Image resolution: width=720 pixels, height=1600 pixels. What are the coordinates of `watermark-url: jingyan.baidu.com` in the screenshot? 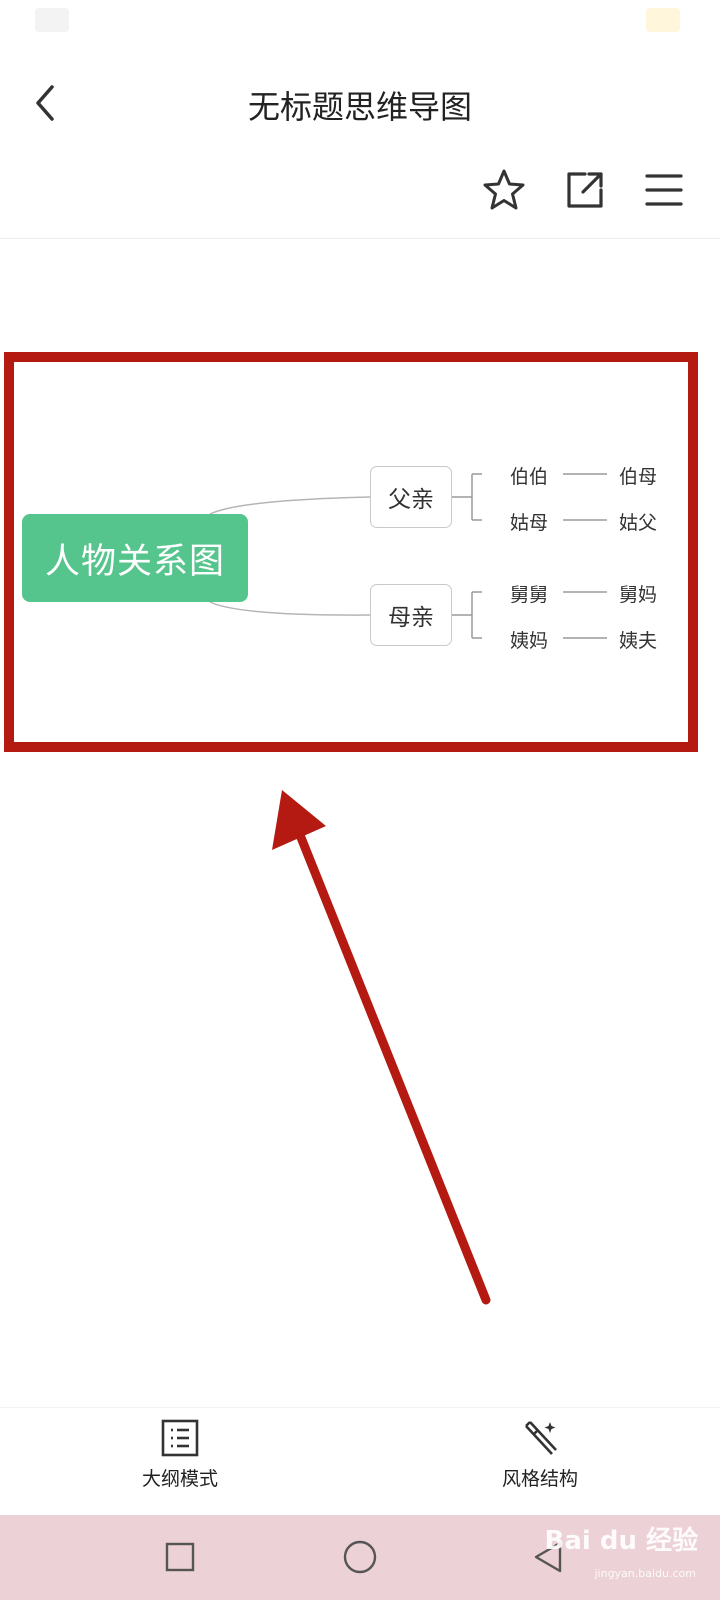 It's located at (645, 1573).